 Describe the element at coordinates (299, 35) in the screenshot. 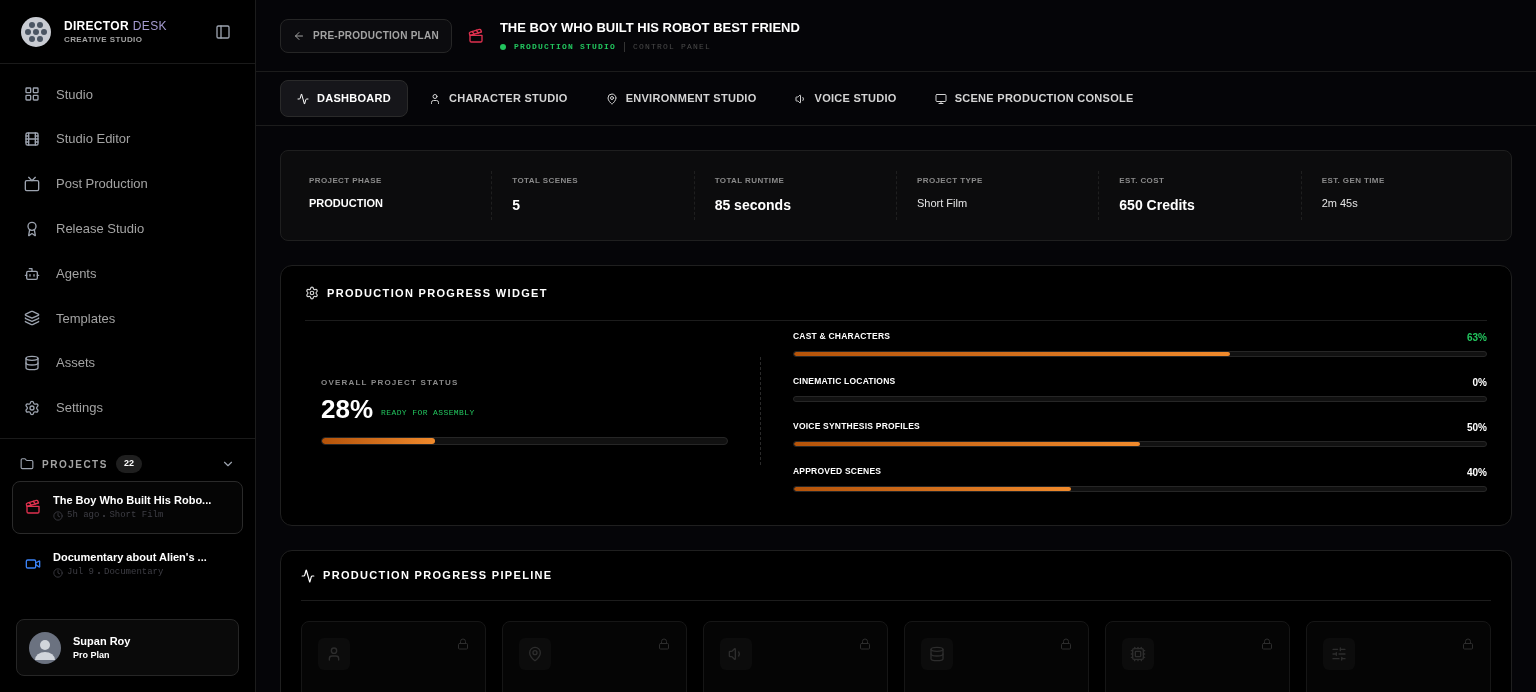

I see `arrow-left-icon` at that location.